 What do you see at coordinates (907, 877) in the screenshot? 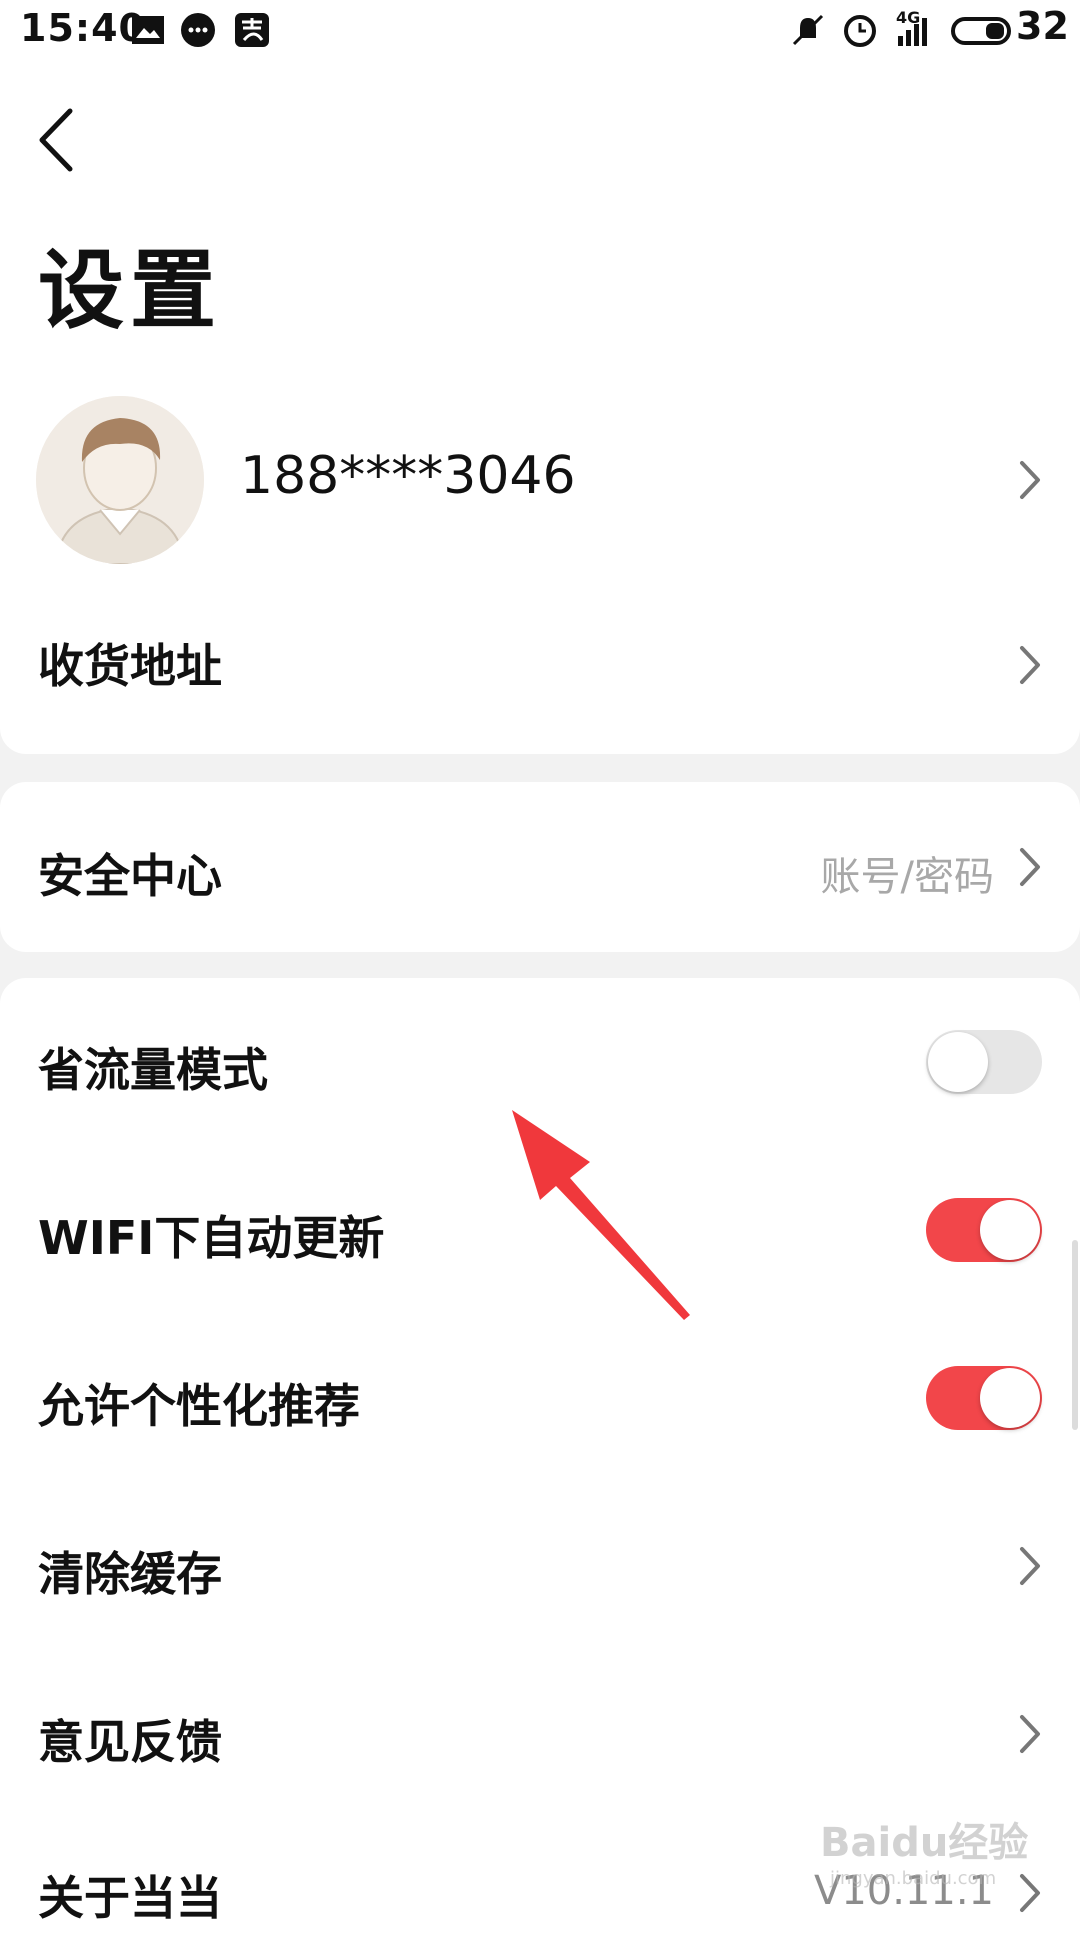
I see `security-hint: 账号/密码` at bounding box center [907, 877].